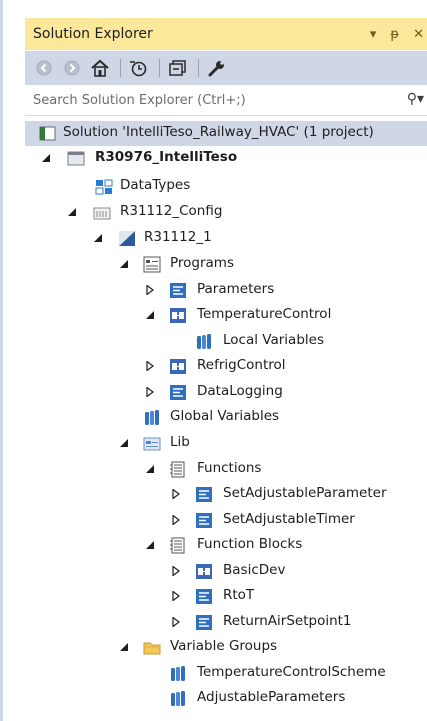 The image size is (427, 721). What do you see at coordinates (287, 621) in the screenshot?
I see `tree-item-label: ReturnAirSetpoint1` at bounding box center [287, 621].